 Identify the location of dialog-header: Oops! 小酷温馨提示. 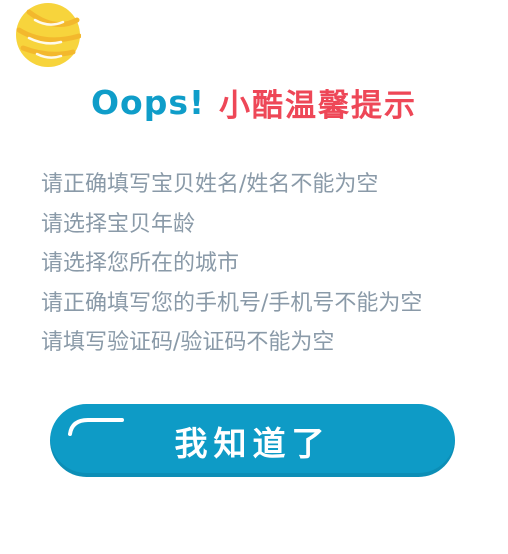
(254, 102).